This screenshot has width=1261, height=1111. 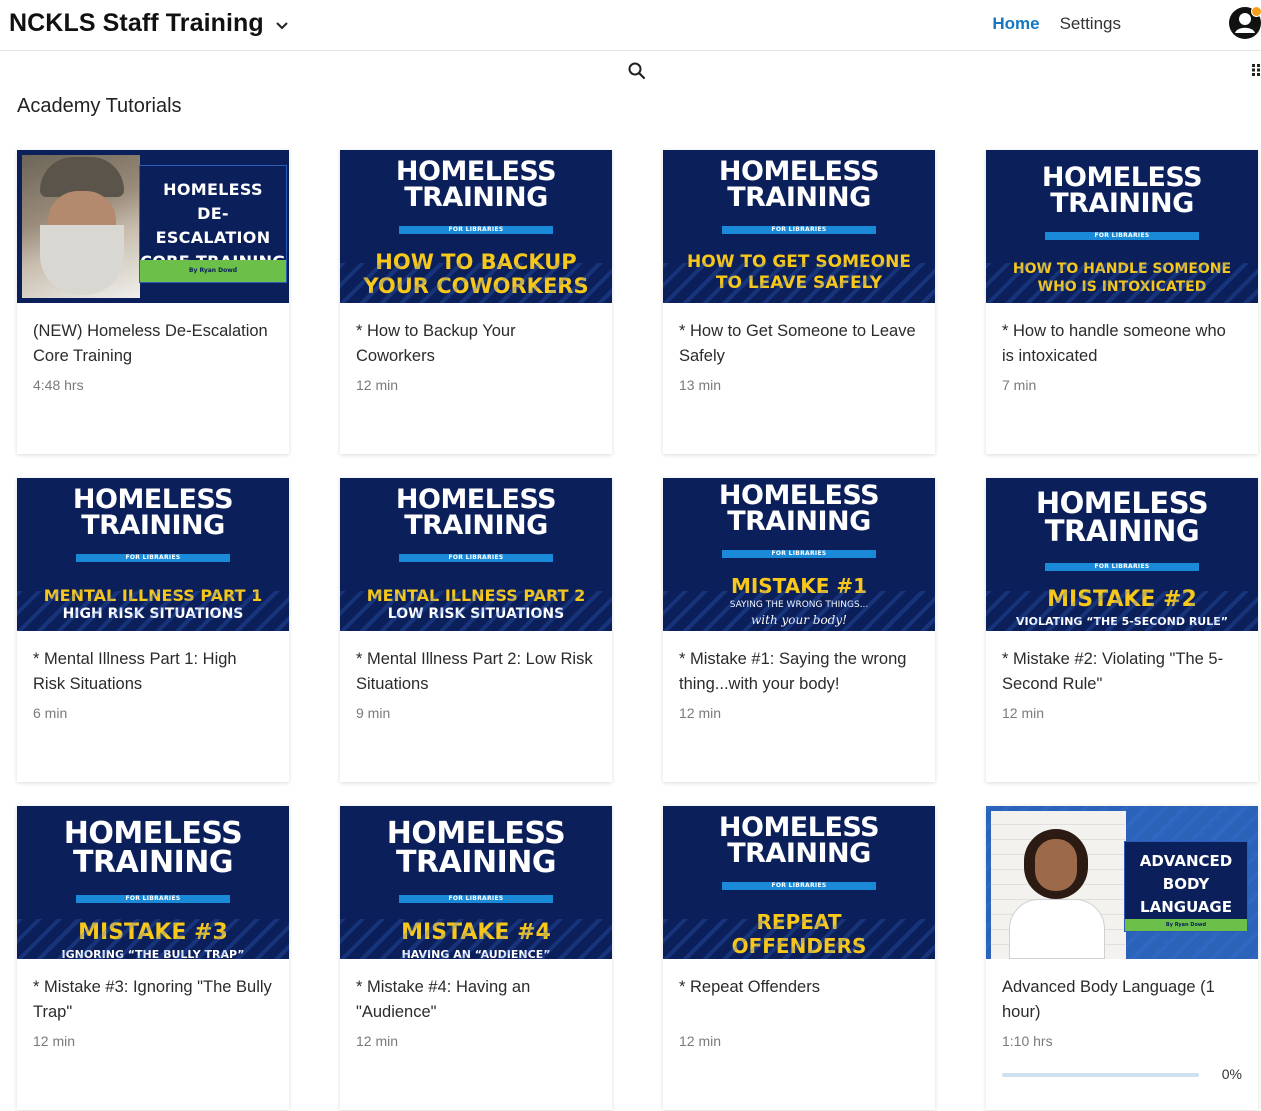 I want to click on course-duration: 6 min, so click(x=153, y=713).